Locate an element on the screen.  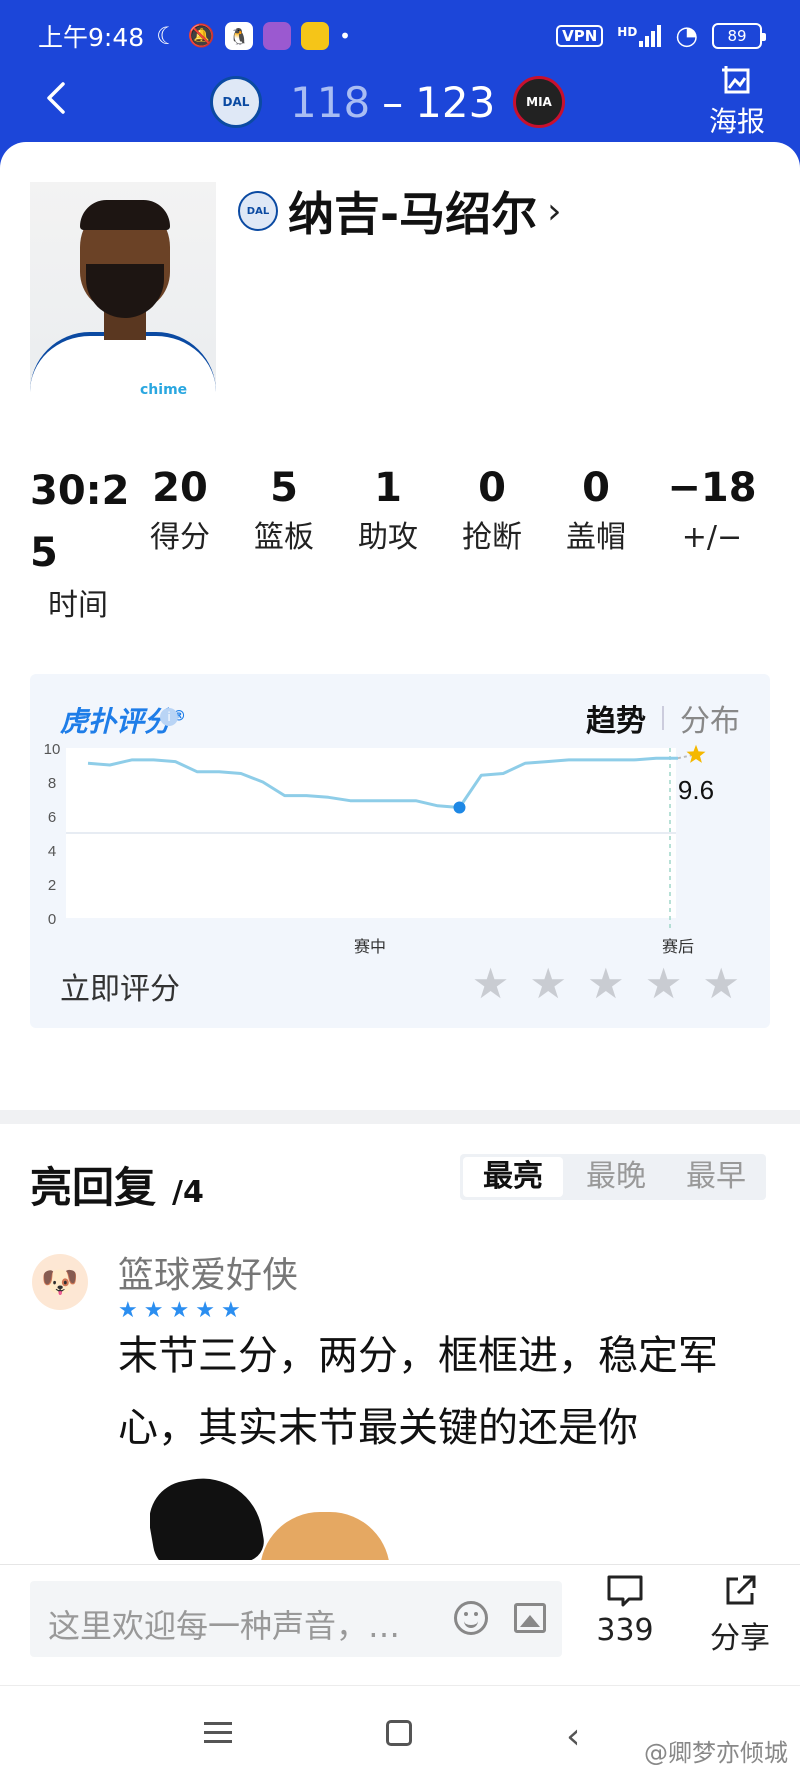
share-icon is located at coordinates (741, 1590).